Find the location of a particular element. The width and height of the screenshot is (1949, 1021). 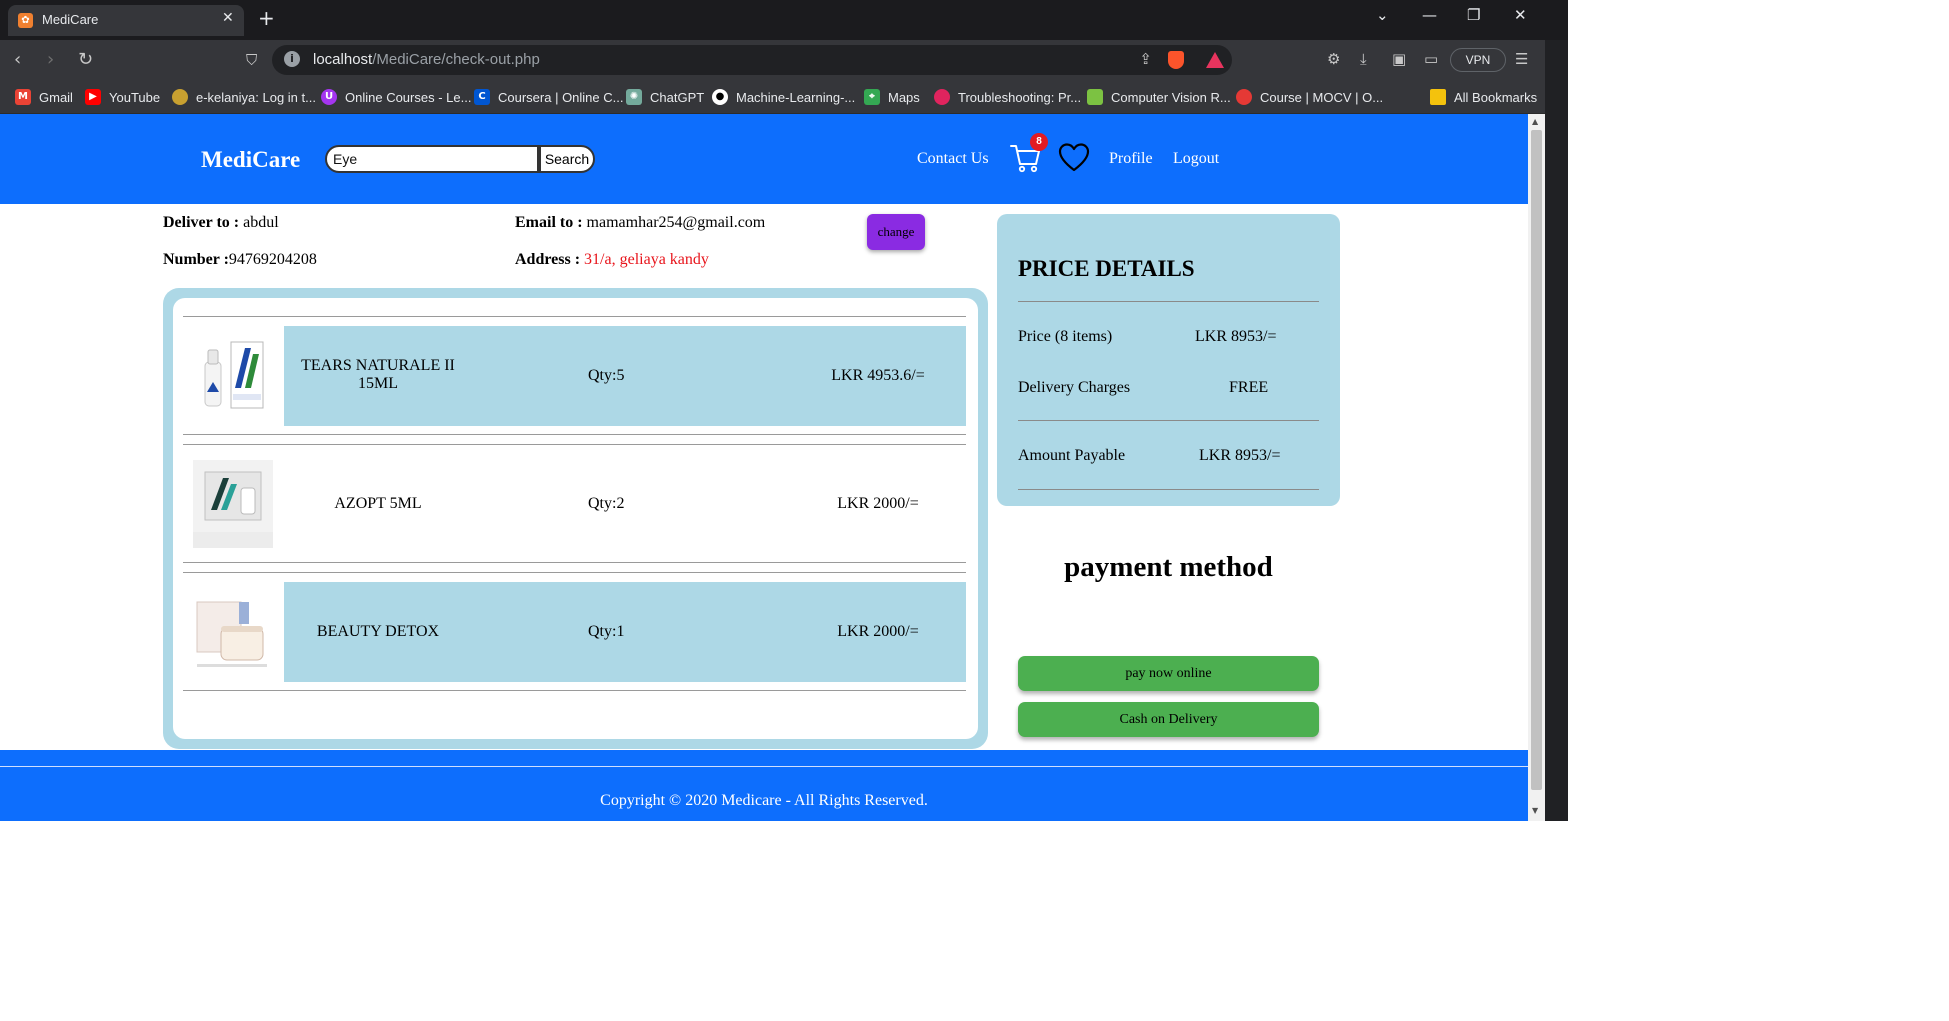

bookmark-youtube: ▶ YouTube is located at coordinates (122, 97).